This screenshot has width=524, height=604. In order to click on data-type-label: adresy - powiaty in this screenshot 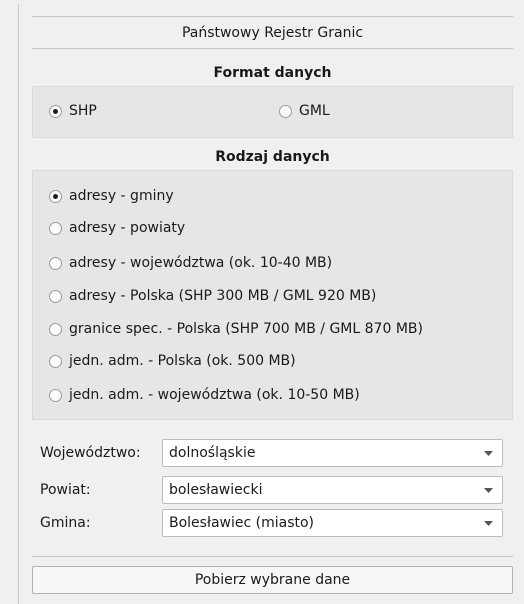, I will do `click(127, 228)`.